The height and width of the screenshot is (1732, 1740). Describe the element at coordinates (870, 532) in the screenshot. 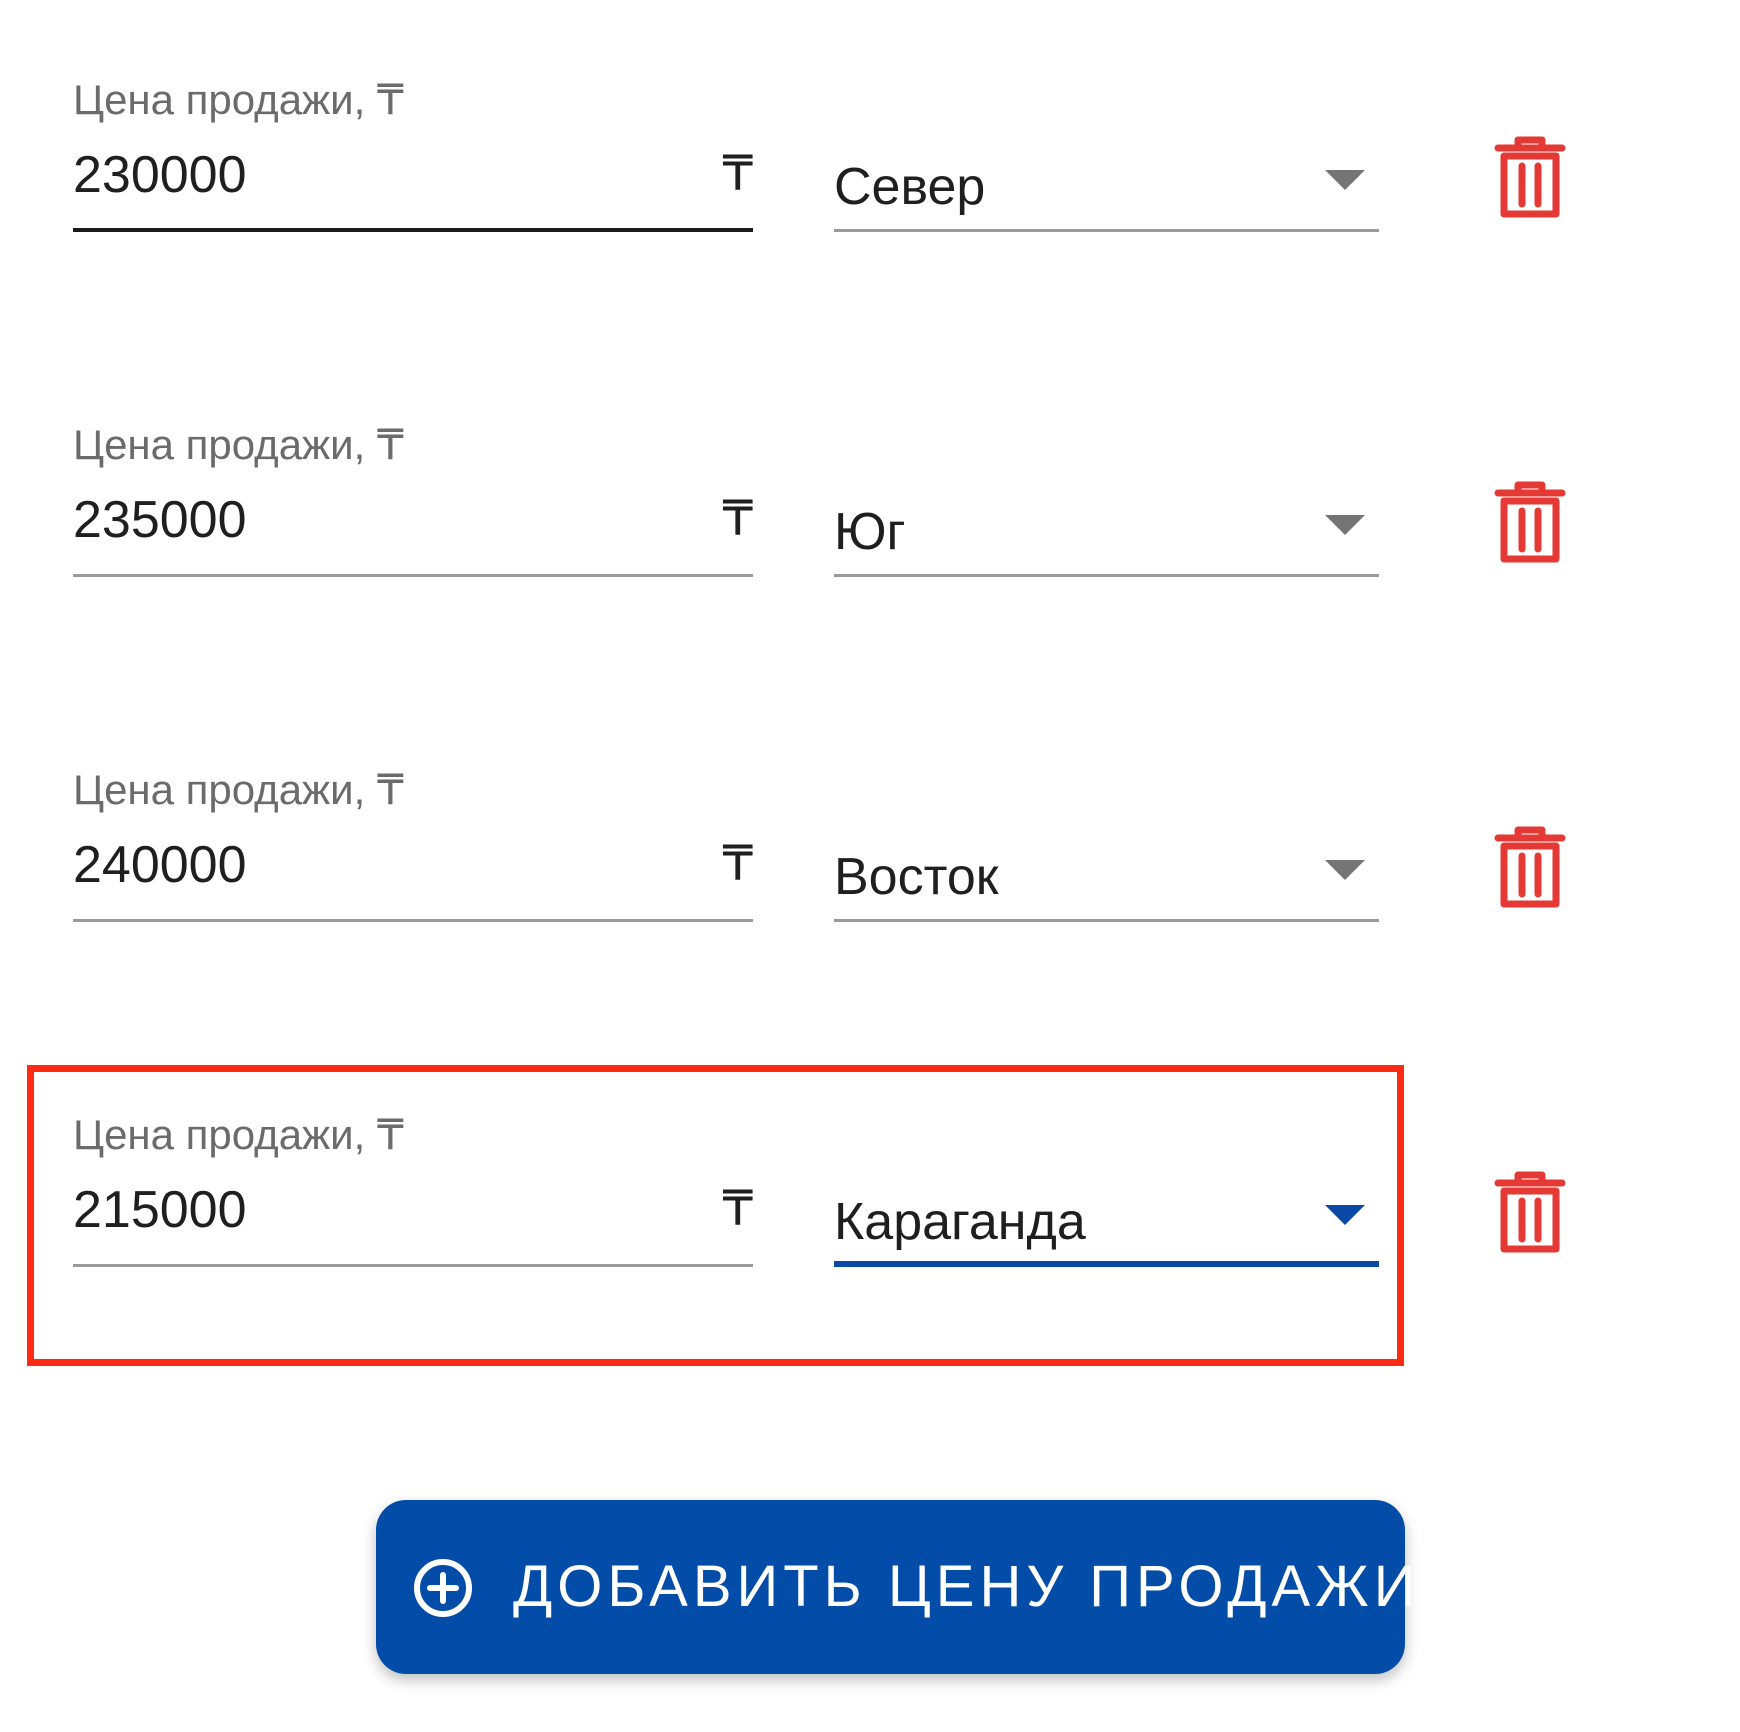

I see `region-value: Юг` at that location.